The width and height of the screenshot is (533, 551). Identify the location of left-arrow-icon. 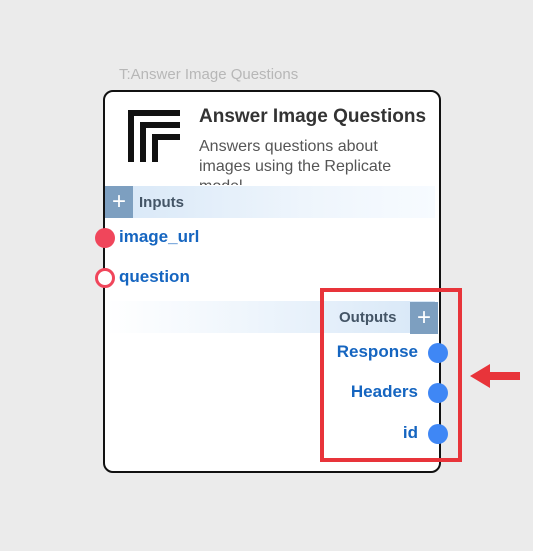
(495, 376).